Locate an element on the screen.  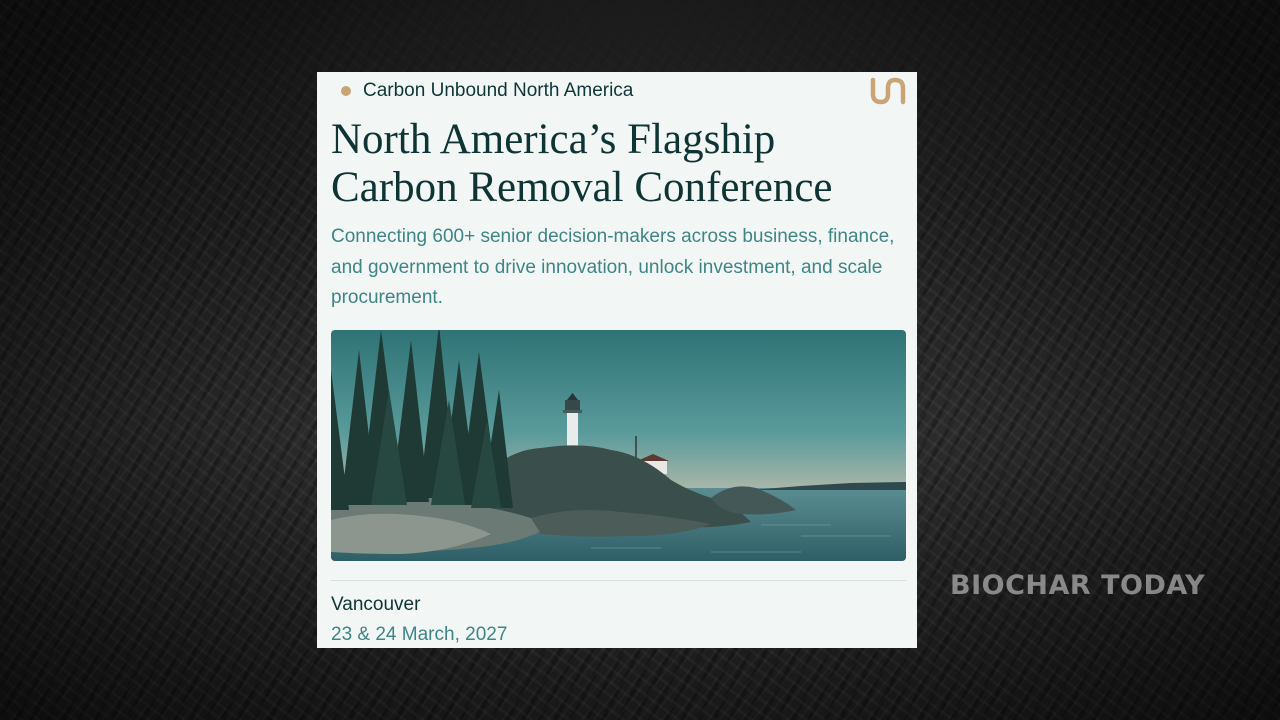
card-divider is located at coordinates (618, 580).